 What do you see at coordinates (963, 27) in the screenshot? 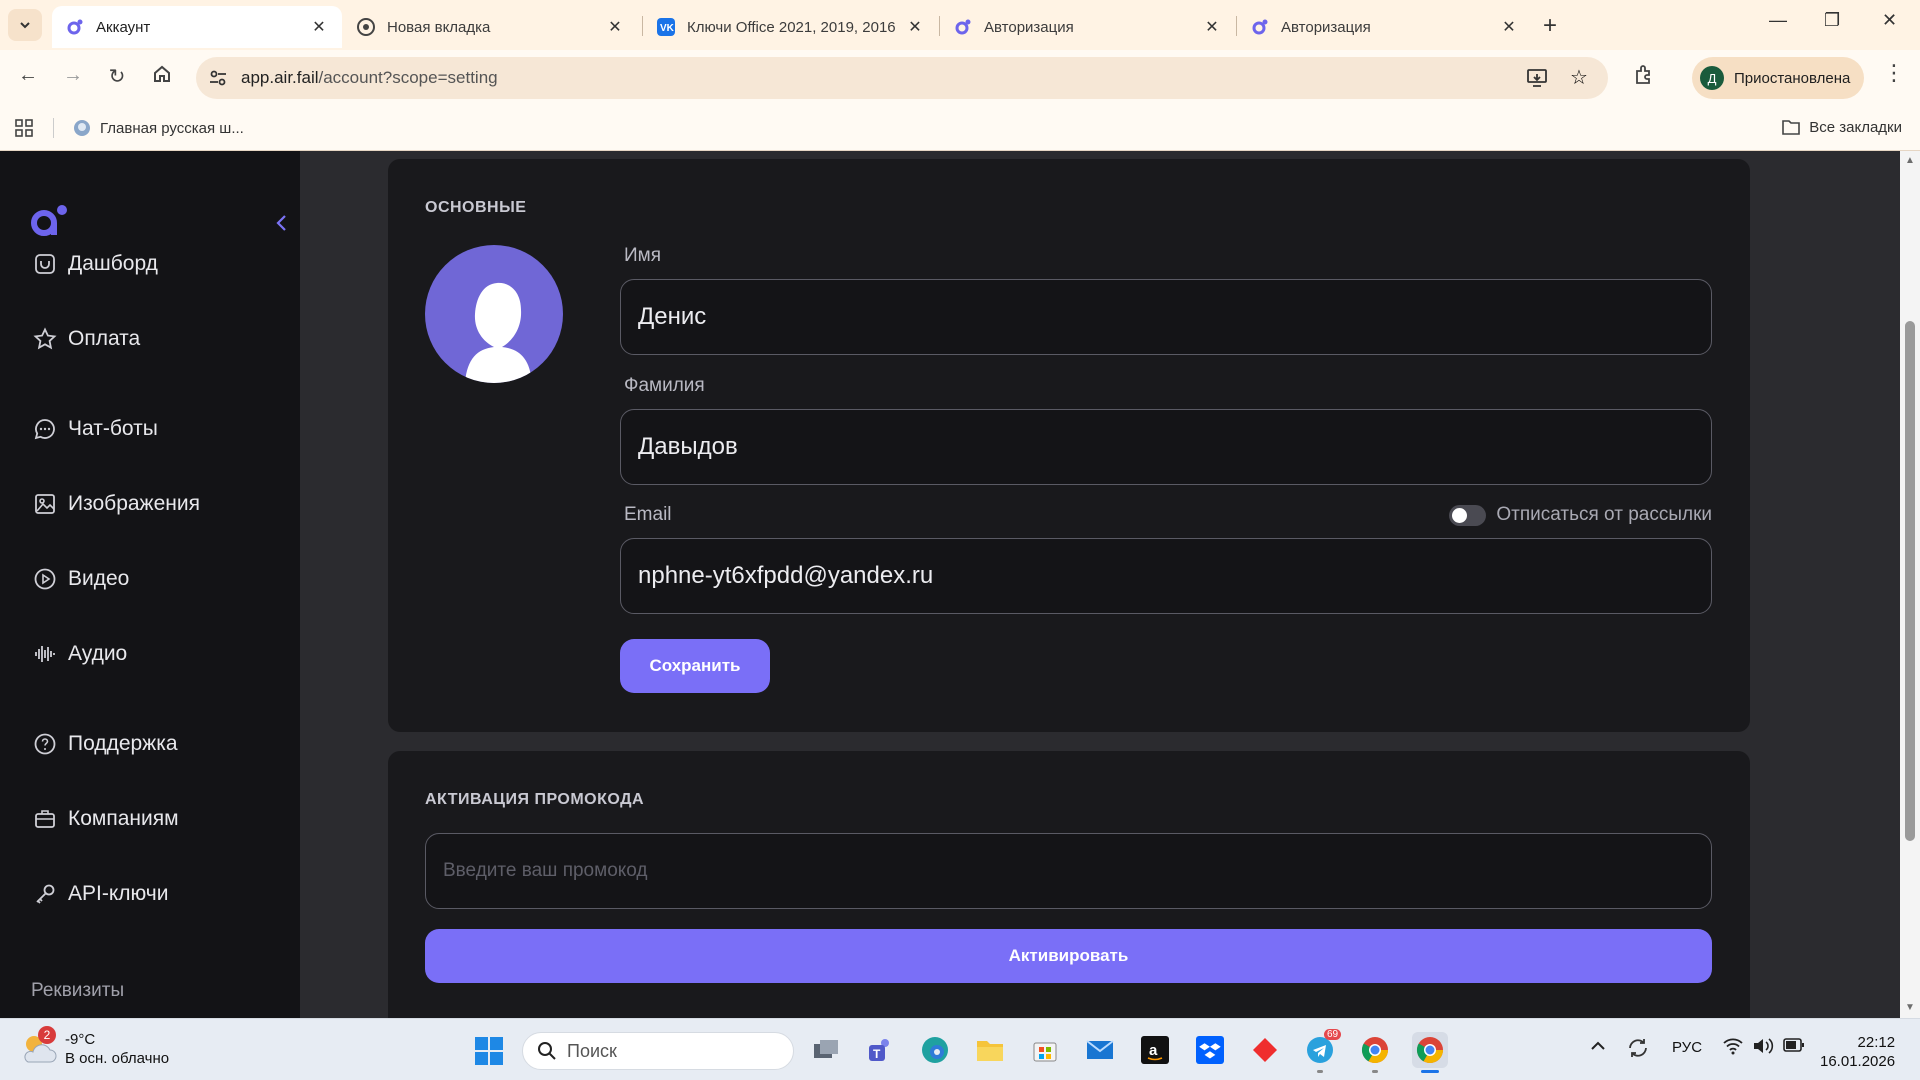
I see `airfail-favicon-icon` at bounding box center [963, 27].